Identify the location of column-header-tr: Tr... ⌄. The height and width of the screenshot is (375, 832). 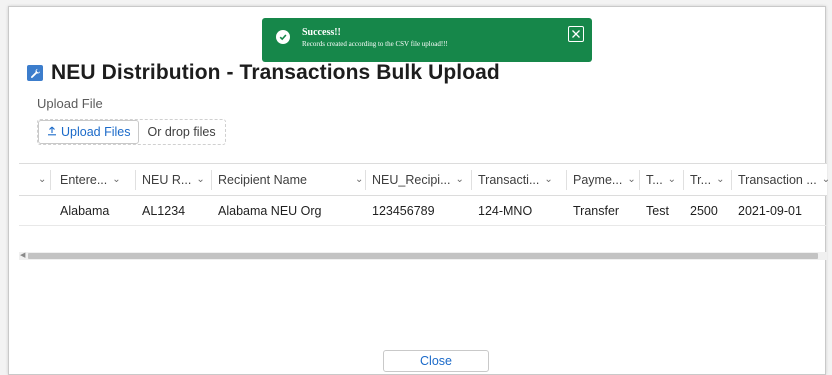
(707, 179).